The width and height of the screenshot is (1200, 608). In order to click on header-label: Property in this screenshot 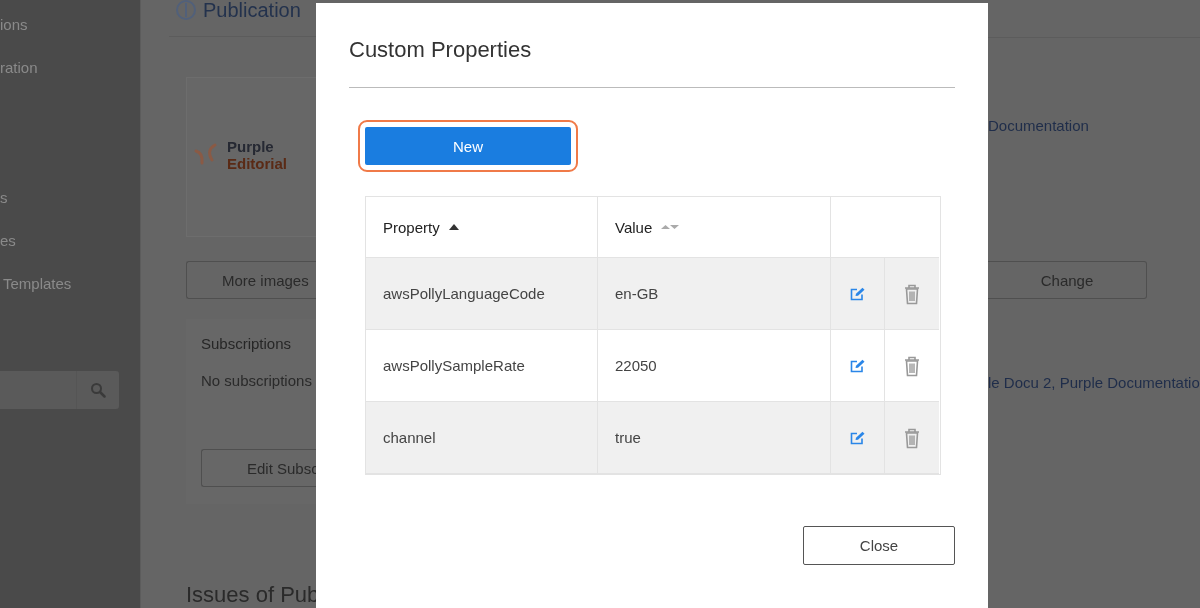, I will do `click(411, 227)`.